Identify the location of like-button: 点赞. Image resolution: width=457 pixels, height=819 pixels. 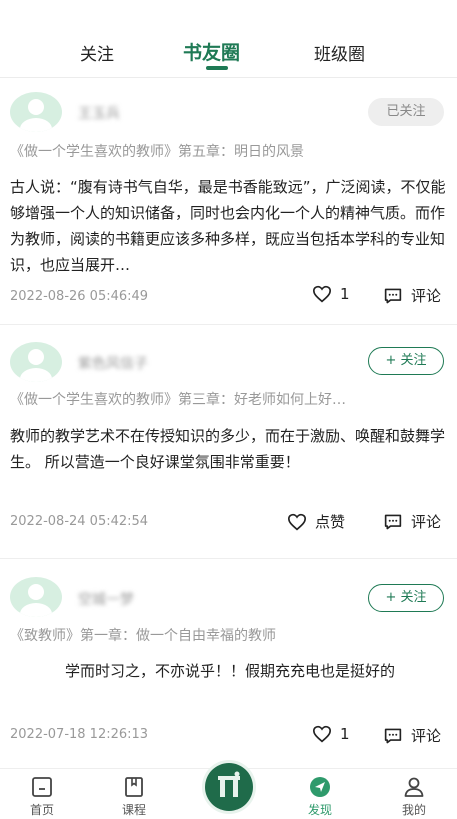
(316, 521).